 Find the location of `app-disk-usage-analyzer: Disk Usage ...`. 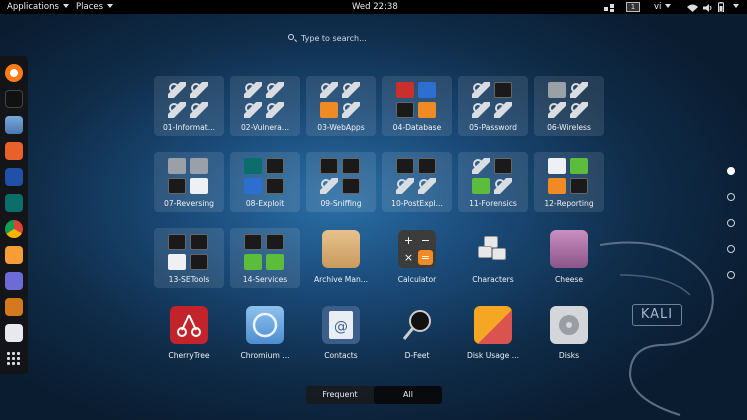

app-disk-usage-analyzer: Disk Usage ... is located at coordinates (493, 334).